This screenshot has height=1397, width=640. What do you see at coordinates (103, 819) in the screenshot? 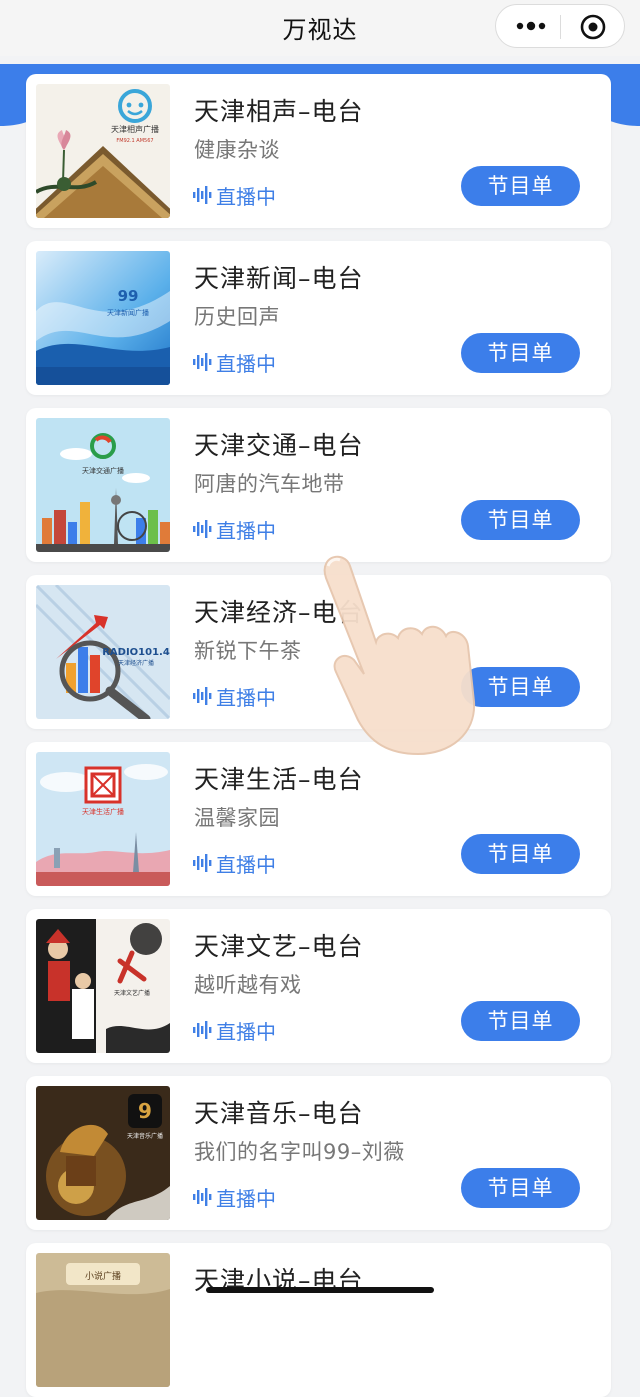
I see `station-thumbnail: 天津生活广播` at bounding box center [103, 819].